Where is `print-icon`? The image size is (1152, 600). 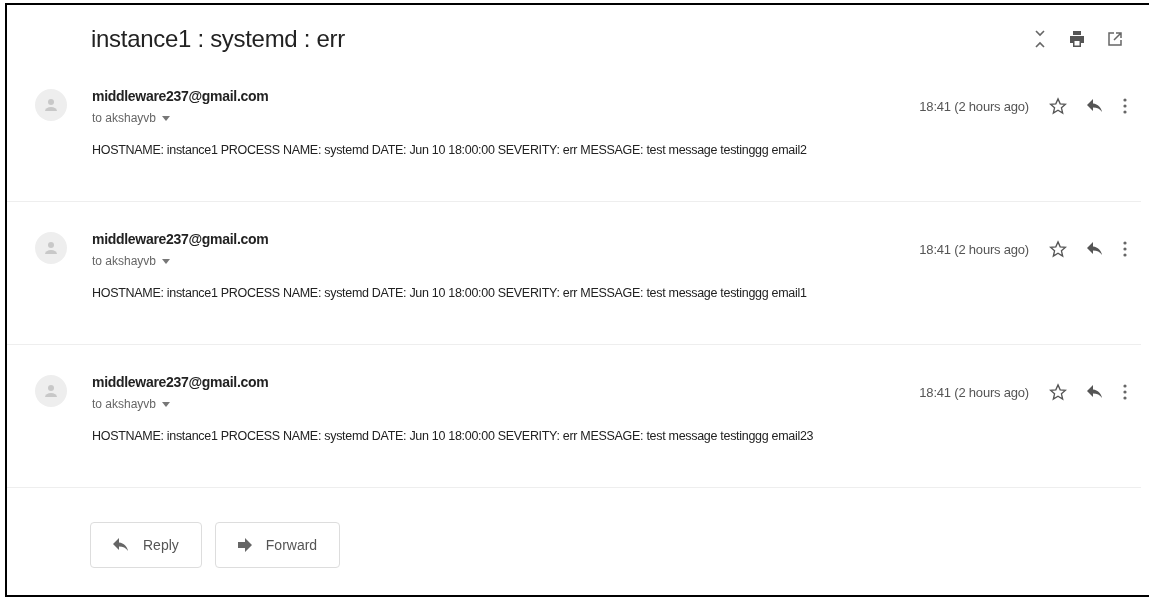 print-icon is located at coordinates (1077, 39).